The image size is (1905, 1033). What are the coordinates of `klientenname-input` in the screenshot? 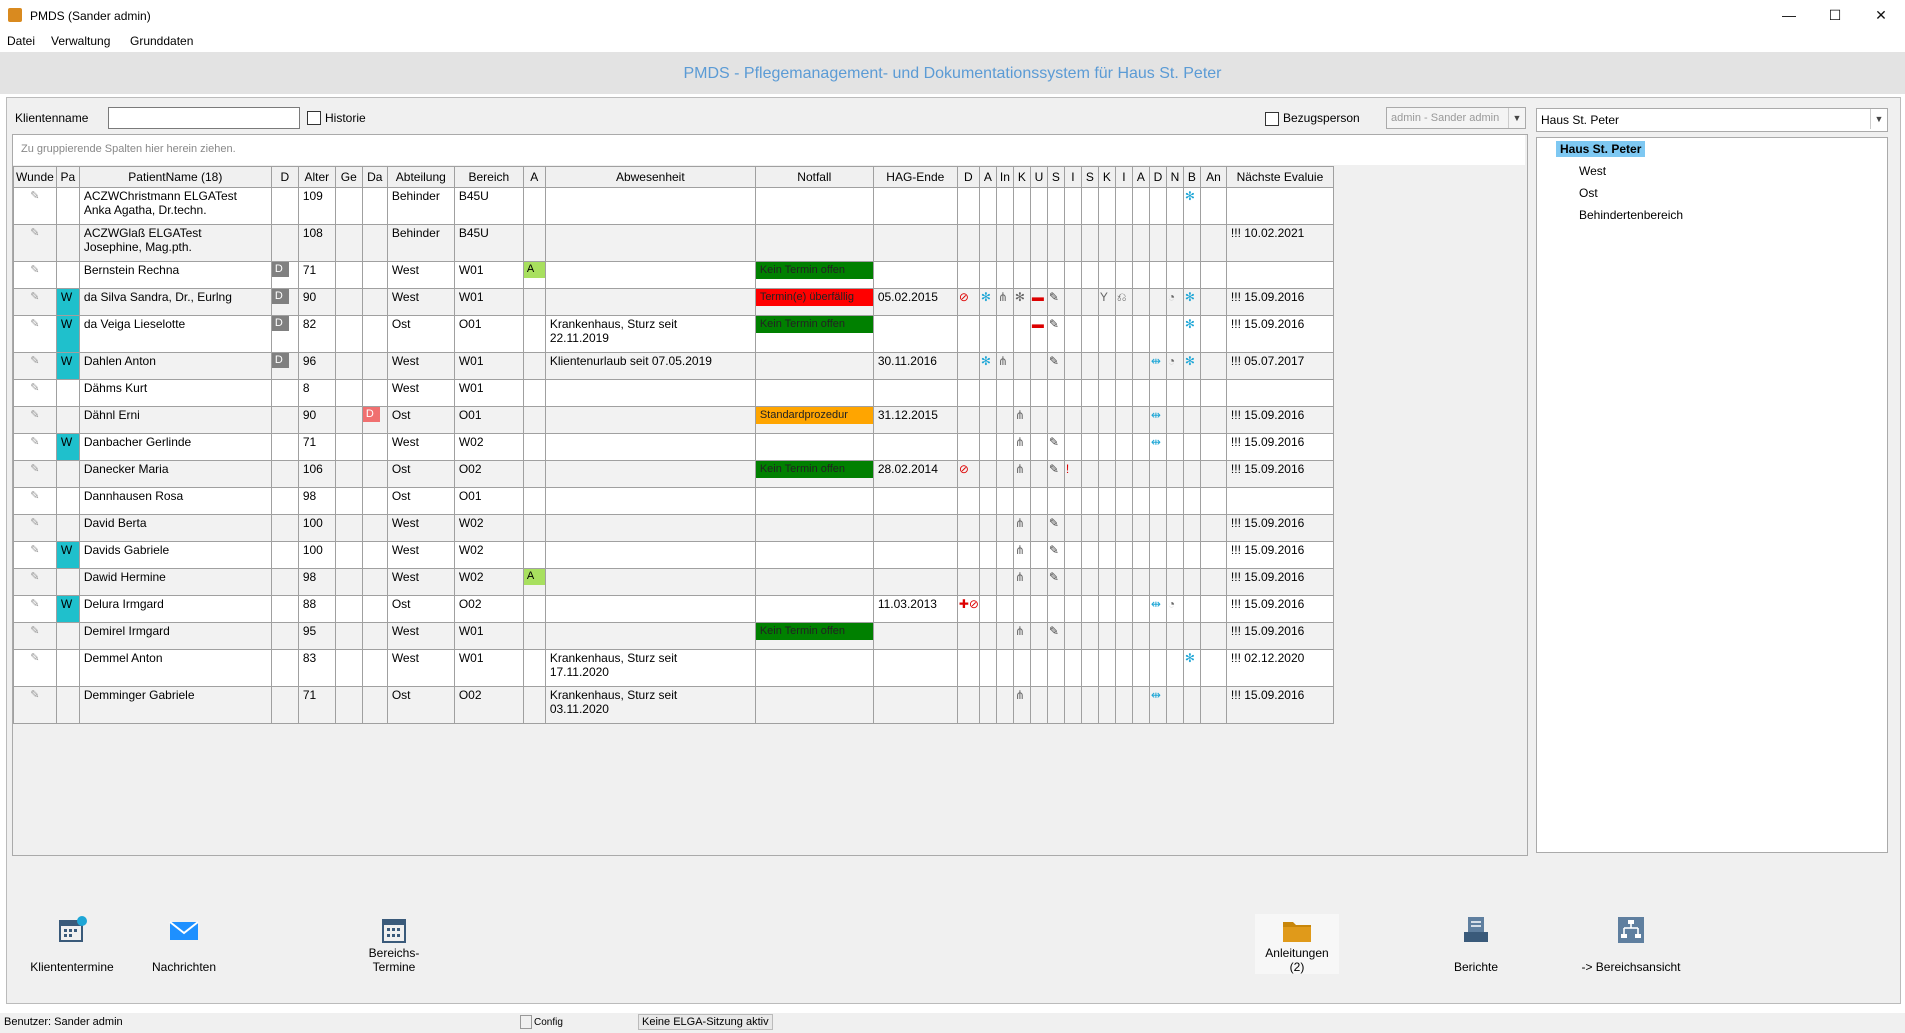 It's located at (204, 118).